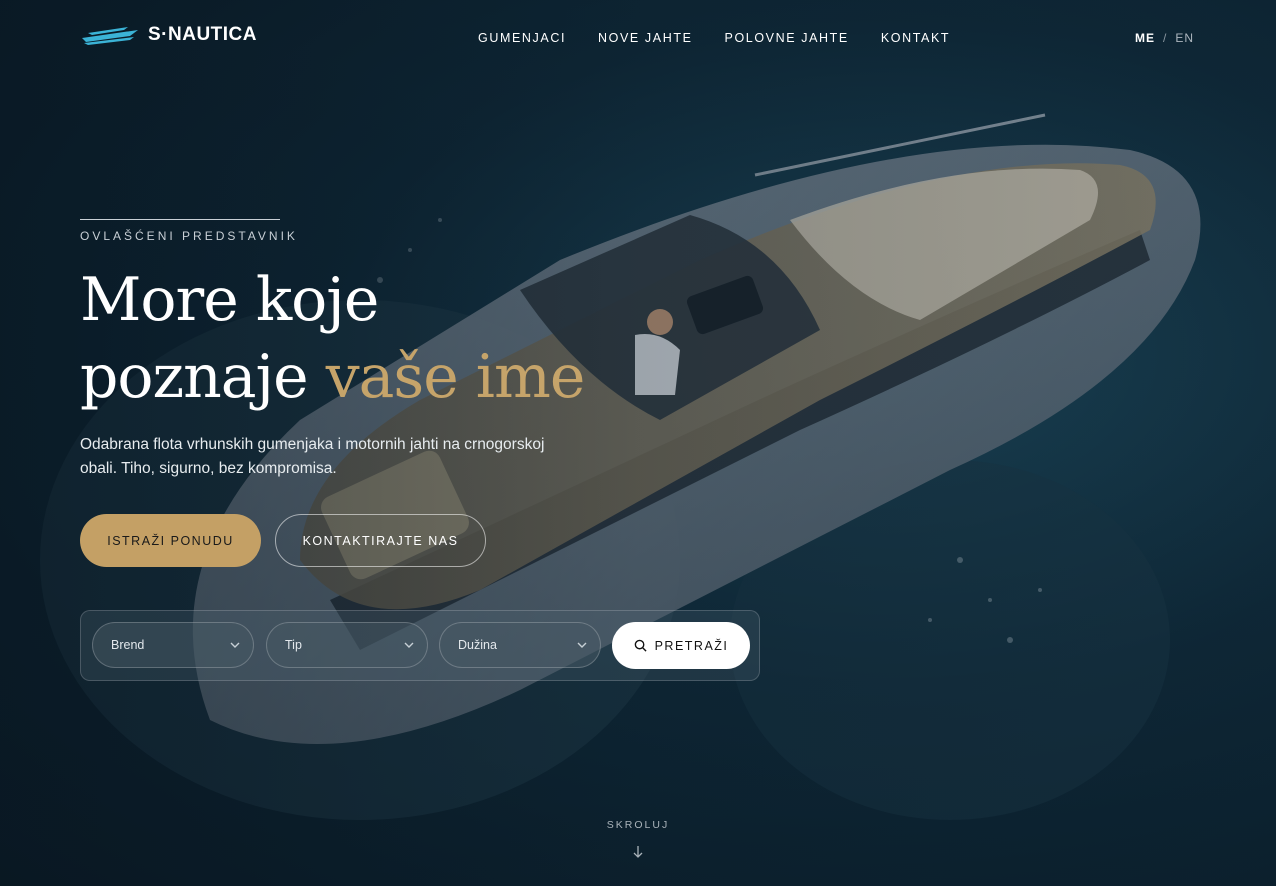  I want to click on eyebrow-divider, so click(180, 219).